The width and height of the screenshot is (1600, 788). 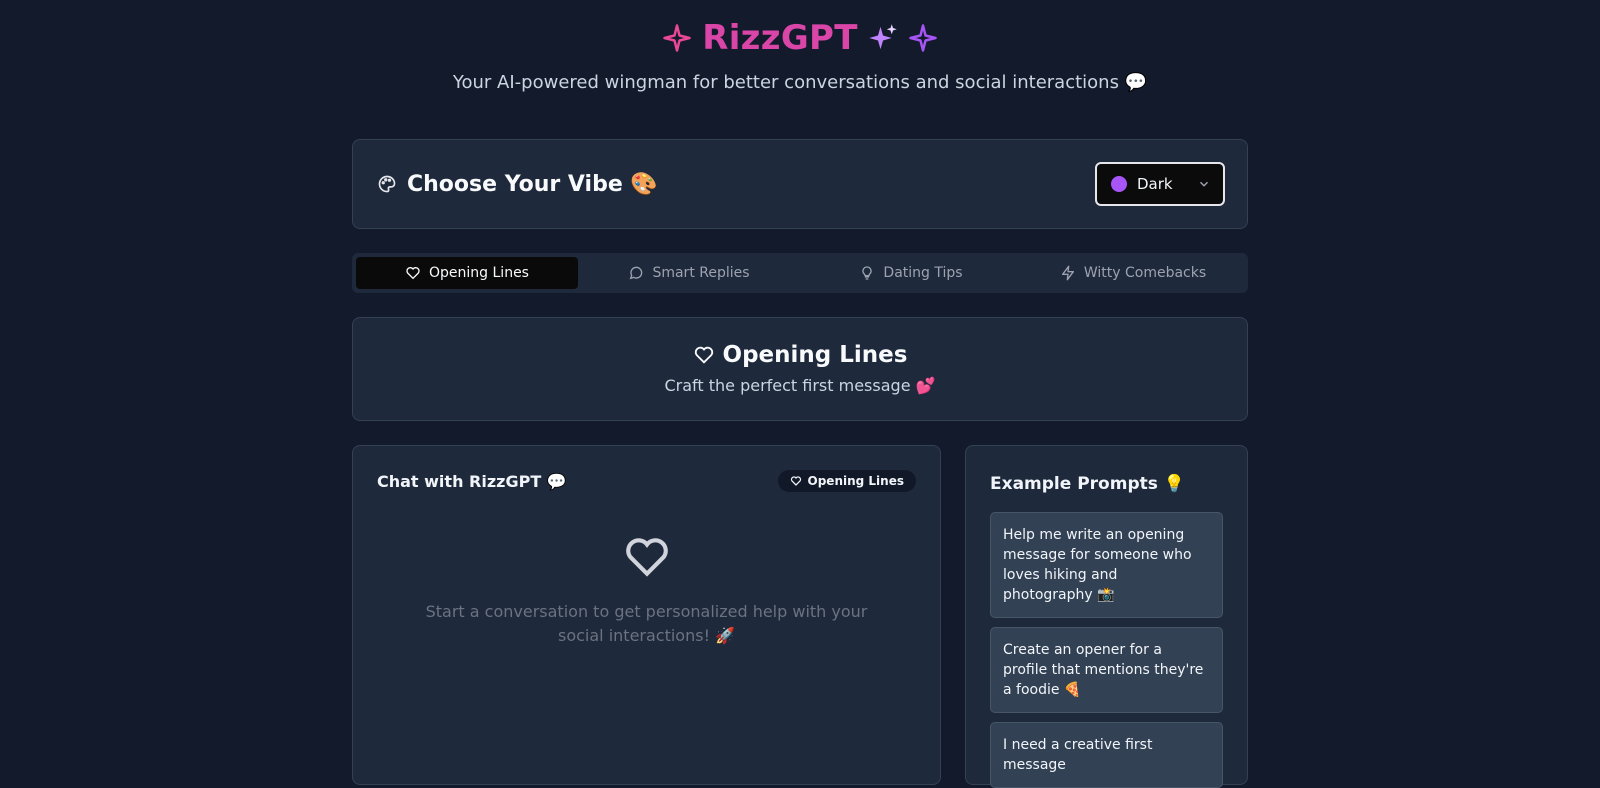 What do you see at coordinates (1106, 755) in the screenshot?
I see `example-prompt: I need a creative first message` at bounding box center [1106, 755].